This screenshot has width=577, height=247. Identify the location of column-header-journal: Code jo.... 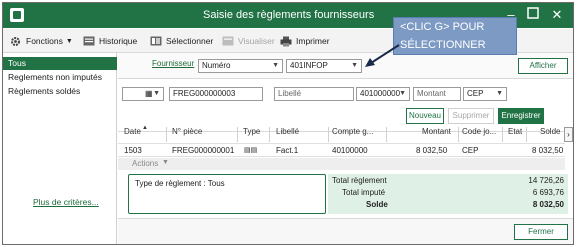
(479, 131).